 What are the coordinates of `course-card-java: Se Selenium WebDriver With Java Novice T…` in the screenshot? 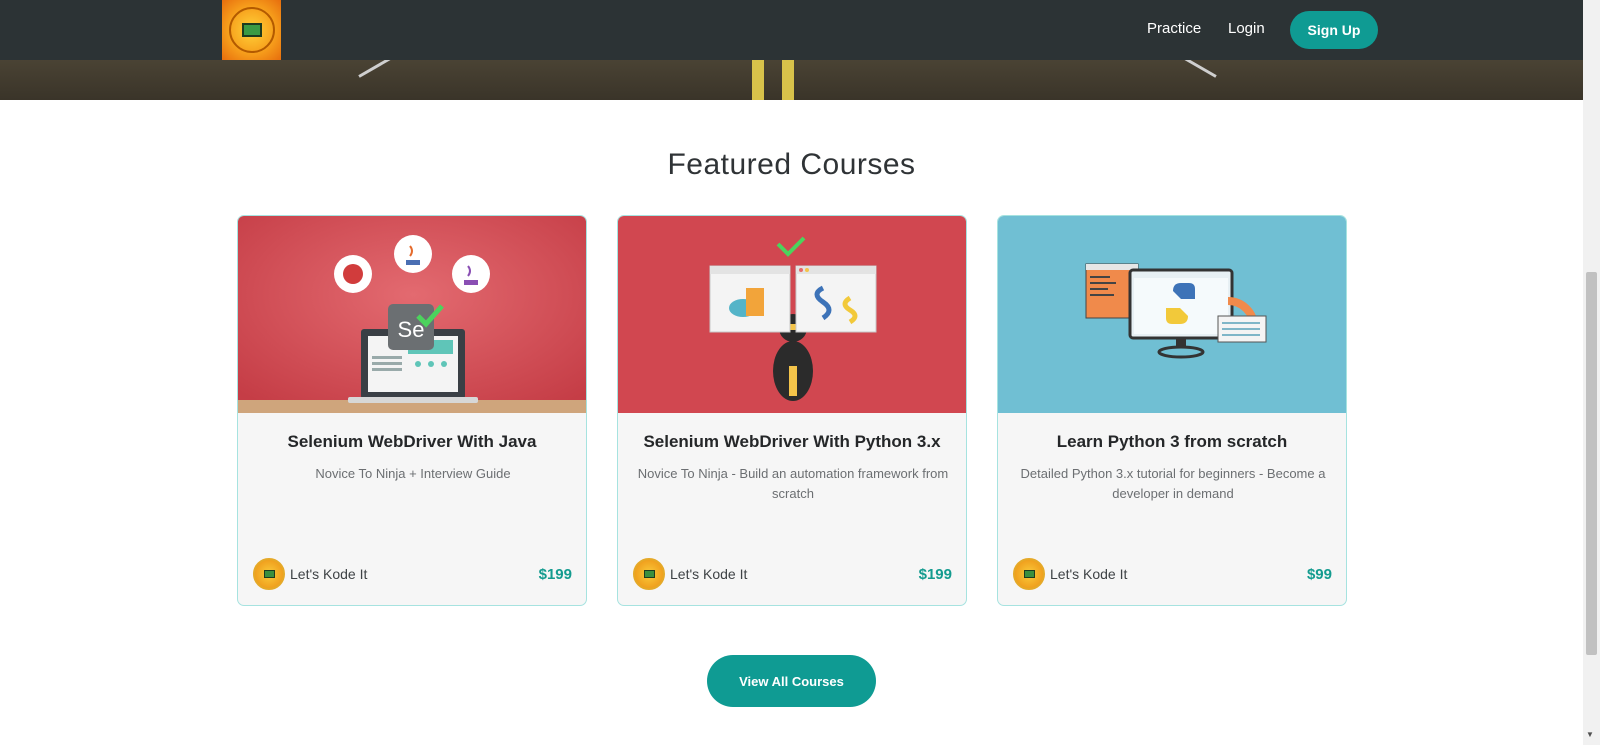 It's located at (412, 410).